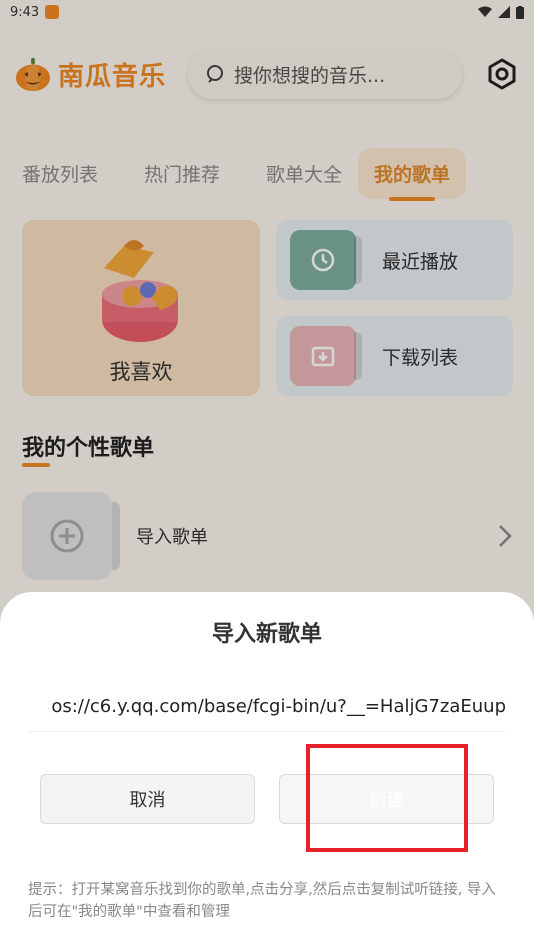 This screenshot has height=949, width=534. What do you see at coordinates (266, 634) in the screenshot?
I see `dialog-title: 导入新歌单` at bounding box center [266, 634].